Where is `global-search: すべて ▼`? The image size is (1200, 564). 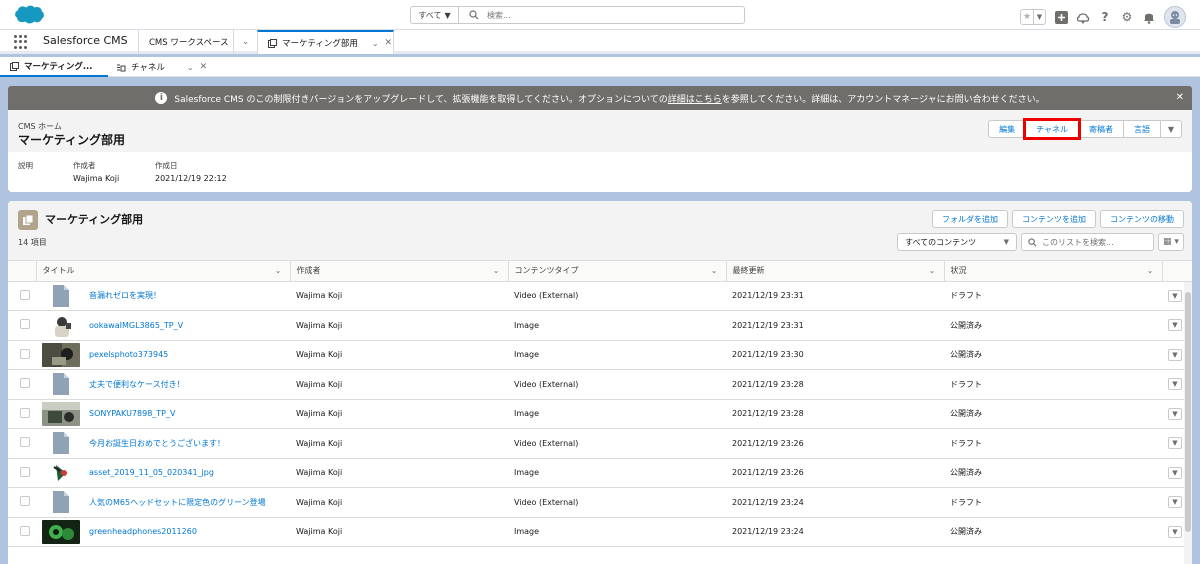
global-search: すべて ▼ is located at coordinates (577, 15).